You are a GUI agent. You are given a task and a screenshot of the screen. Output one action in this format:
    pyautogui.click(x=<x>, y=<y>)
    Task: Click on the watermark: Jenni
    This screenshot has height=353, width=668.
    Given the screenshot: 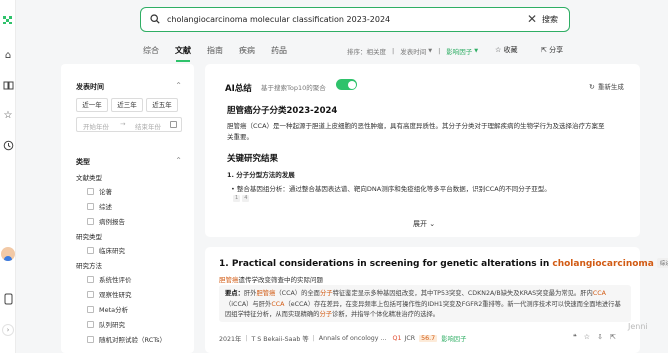 What is the action you would take?
    pyautogui.click(x=638, y=326)
    